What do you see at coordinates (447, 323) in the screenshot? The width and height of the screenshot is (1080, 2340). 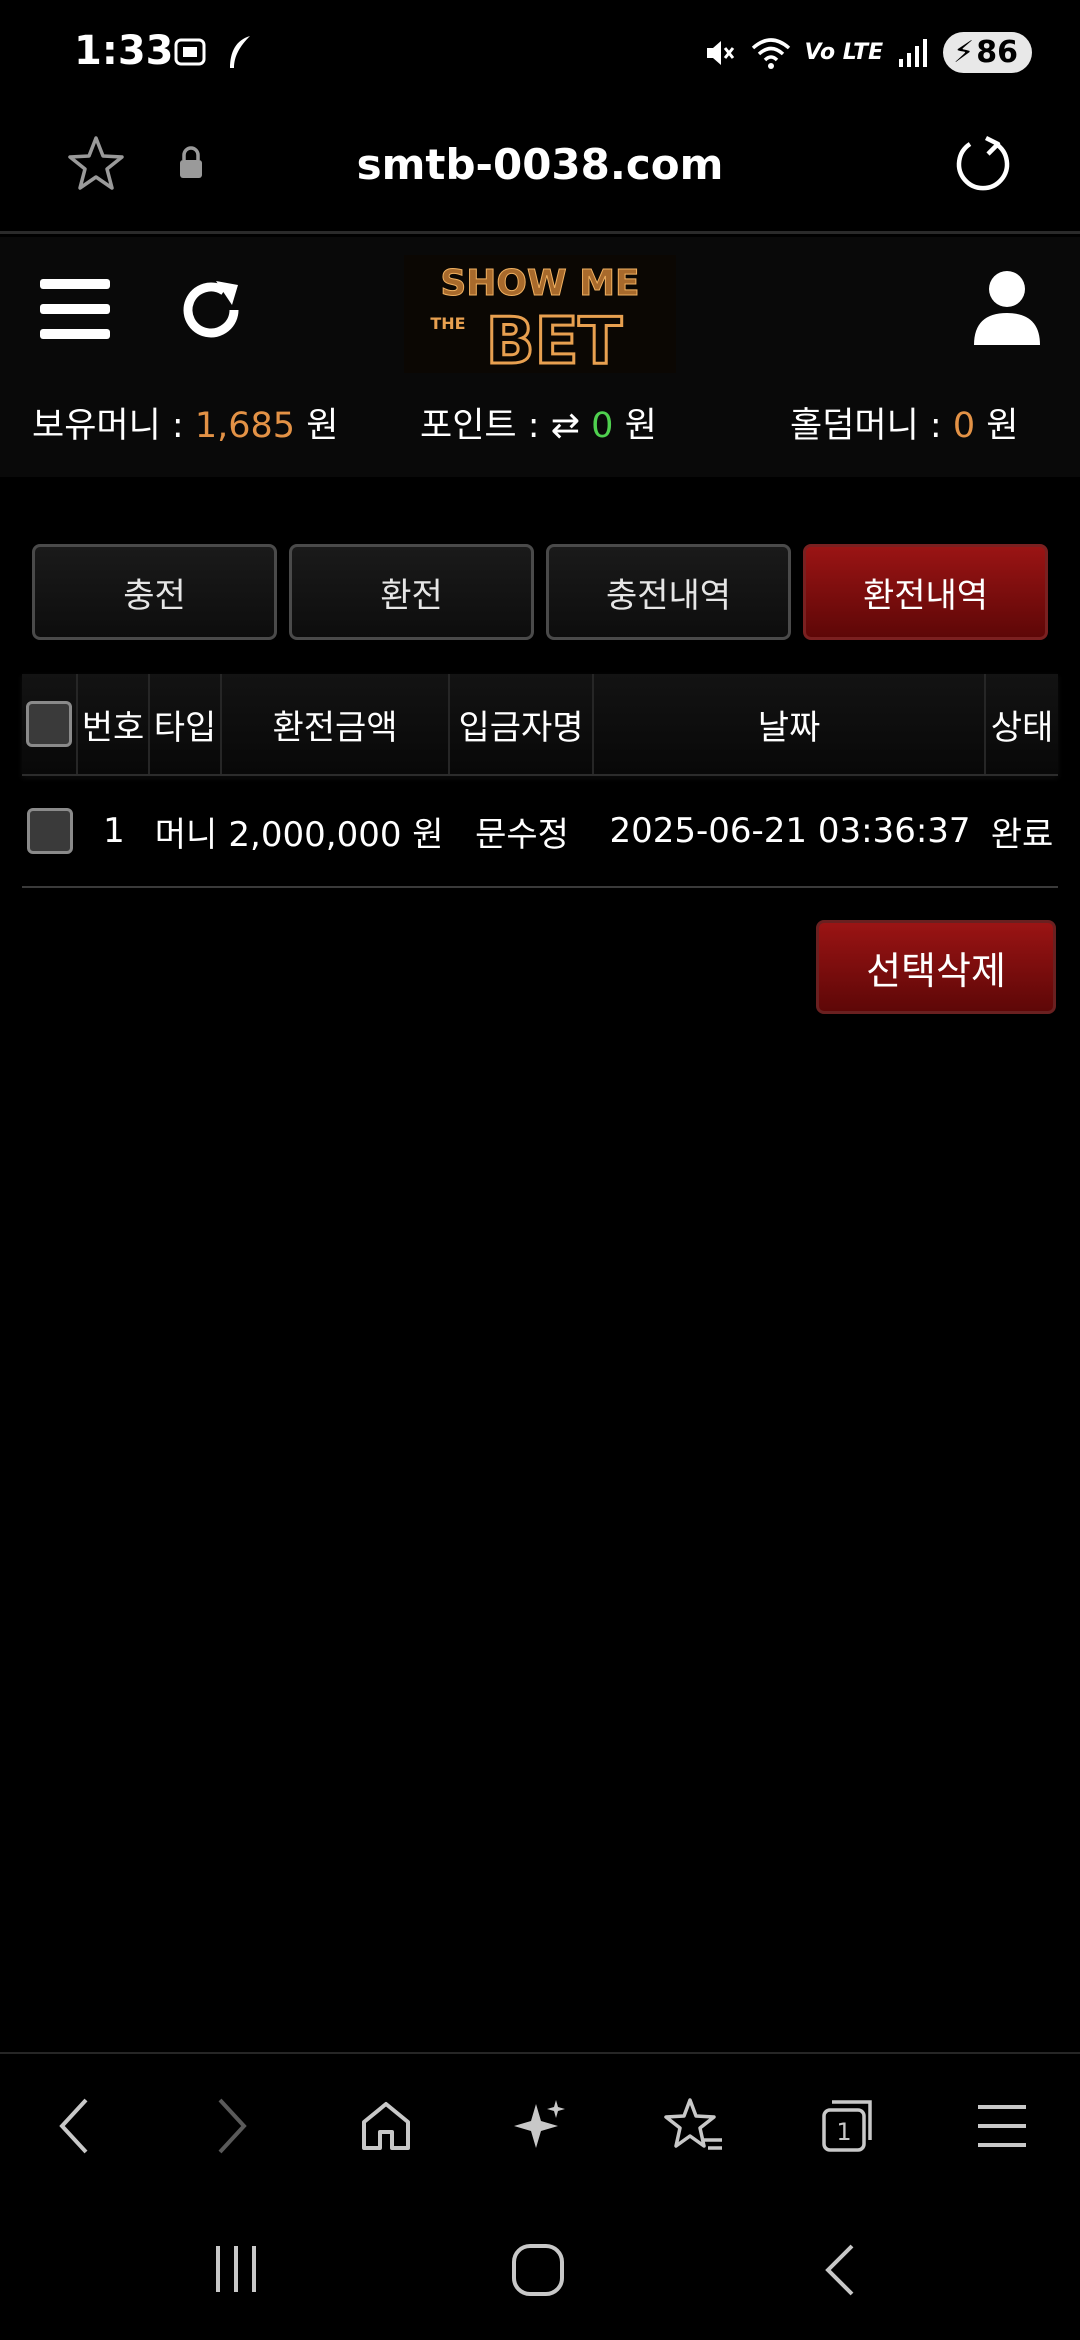 I see `svg-text: THE` at bounding box center [447, 323].